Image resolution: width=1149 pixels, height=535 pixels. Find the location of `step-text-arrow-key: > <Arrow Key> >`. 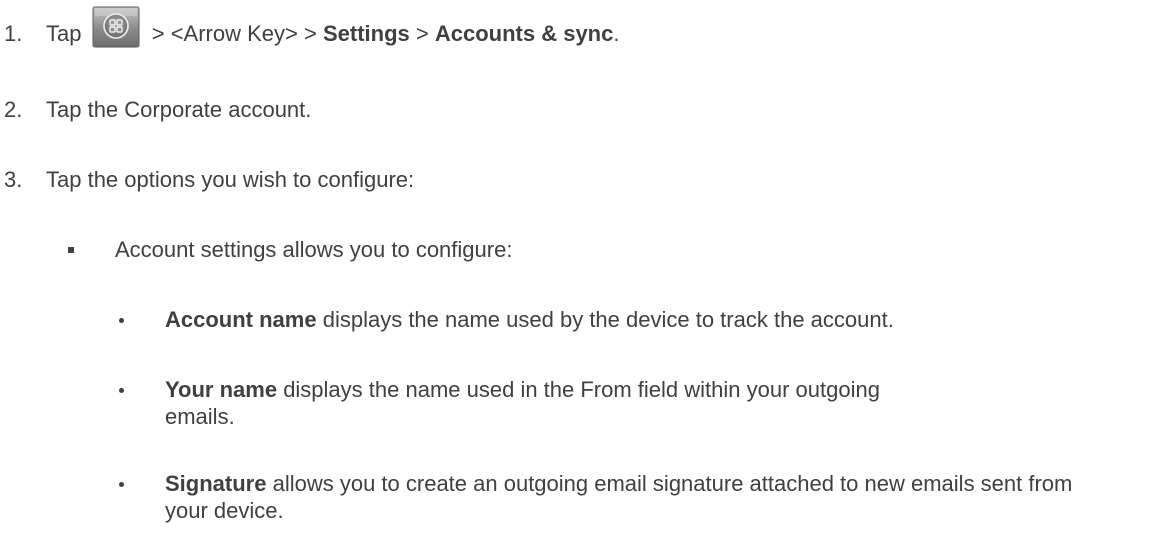

step-text-arrow-key: > <Arrow Key> > is located at coordinates (234, 33).